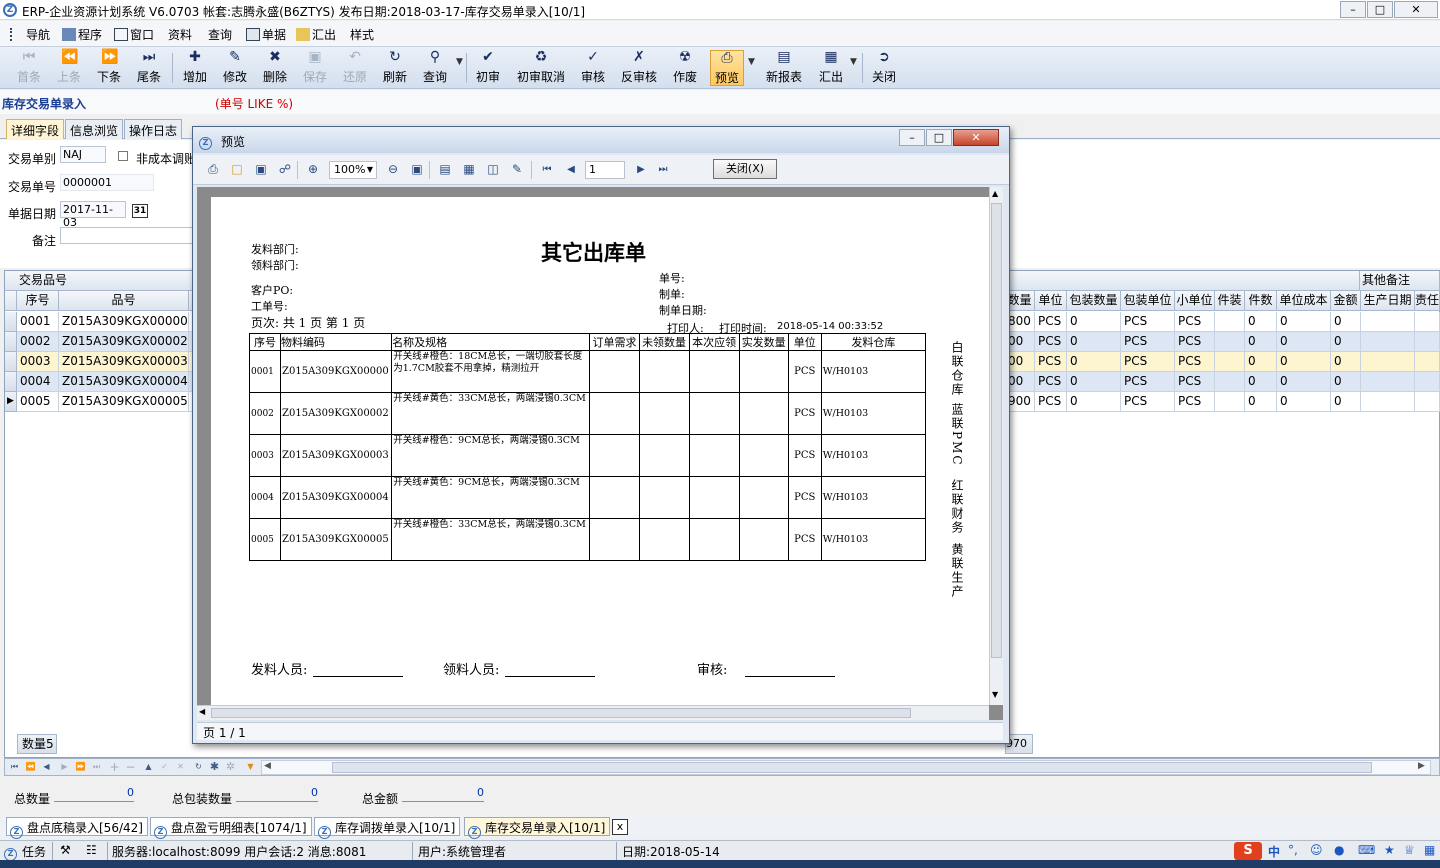 The image size is (1440, 868). I want to click on grid-header-item: 品号, so click(124, 301).